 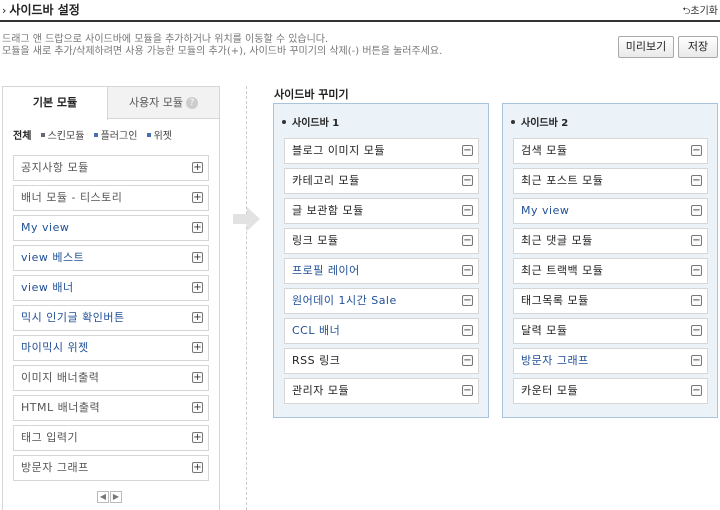 I want to click on list-item: 카테고리 모듈 −, so click(x=381, y=181).